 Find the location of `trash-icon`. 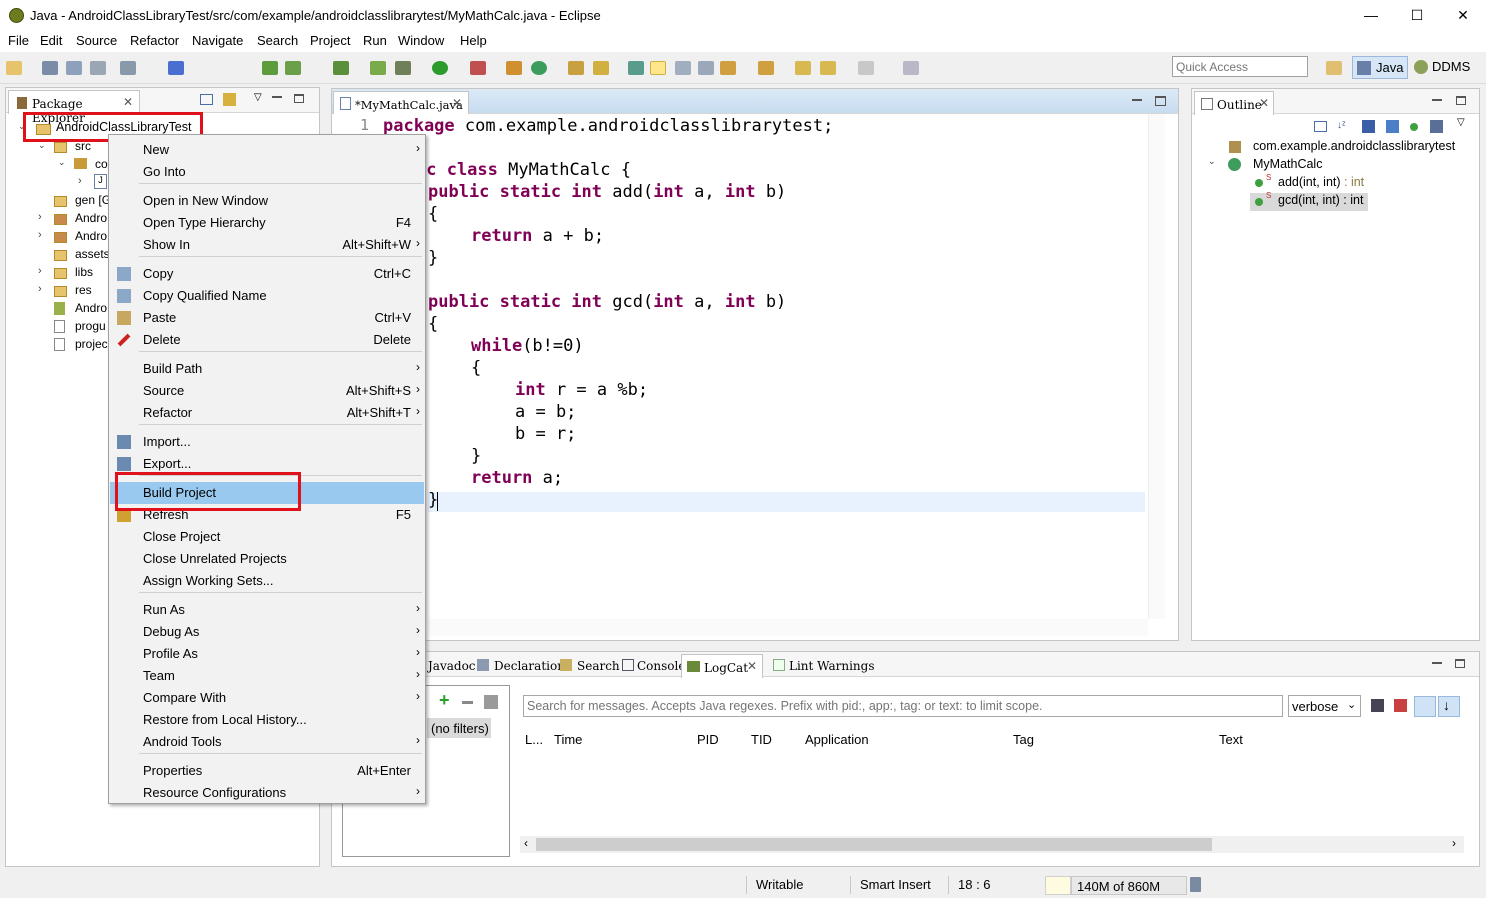

trash-icon is located at coordinates (1195, 884).